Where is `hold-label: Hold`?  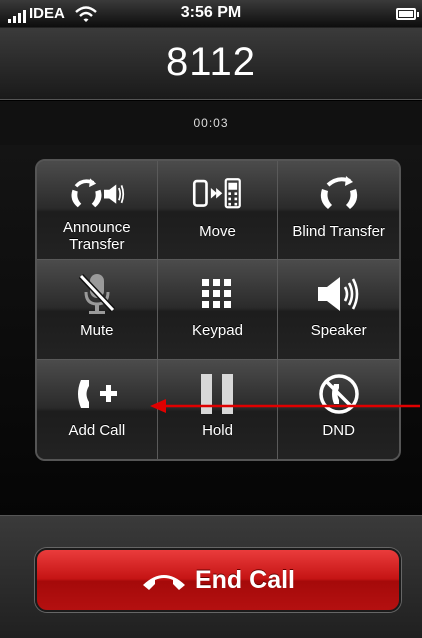
hold-label: Hold is located at coordinates (217, 430).